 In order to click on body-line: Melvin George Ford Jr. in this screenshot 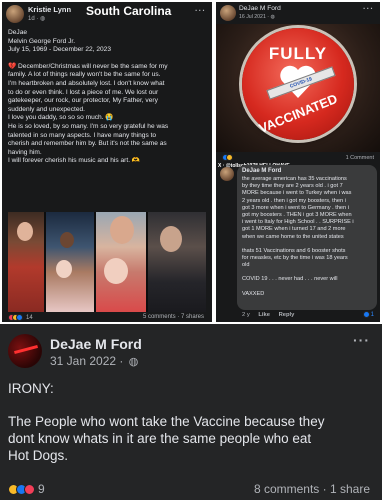, I will do `click(42, 41)`.